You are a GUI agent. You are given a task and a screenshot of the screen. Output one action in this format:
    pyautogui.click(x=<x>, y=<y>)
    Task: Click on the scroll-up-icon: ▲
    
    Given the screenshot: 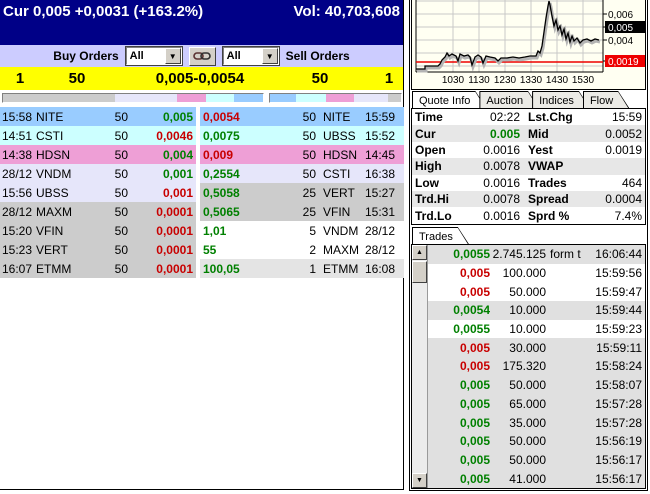 What is the action you would take?
    pyautogui.click(x=419, y=252)
    